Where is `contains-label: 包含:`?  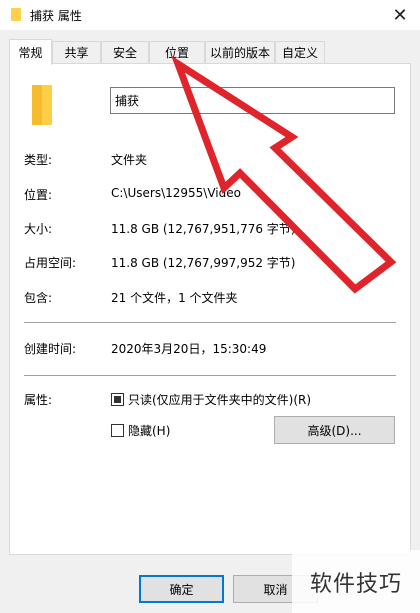 contains-label: 包含: is located at coordinates (38, 298).